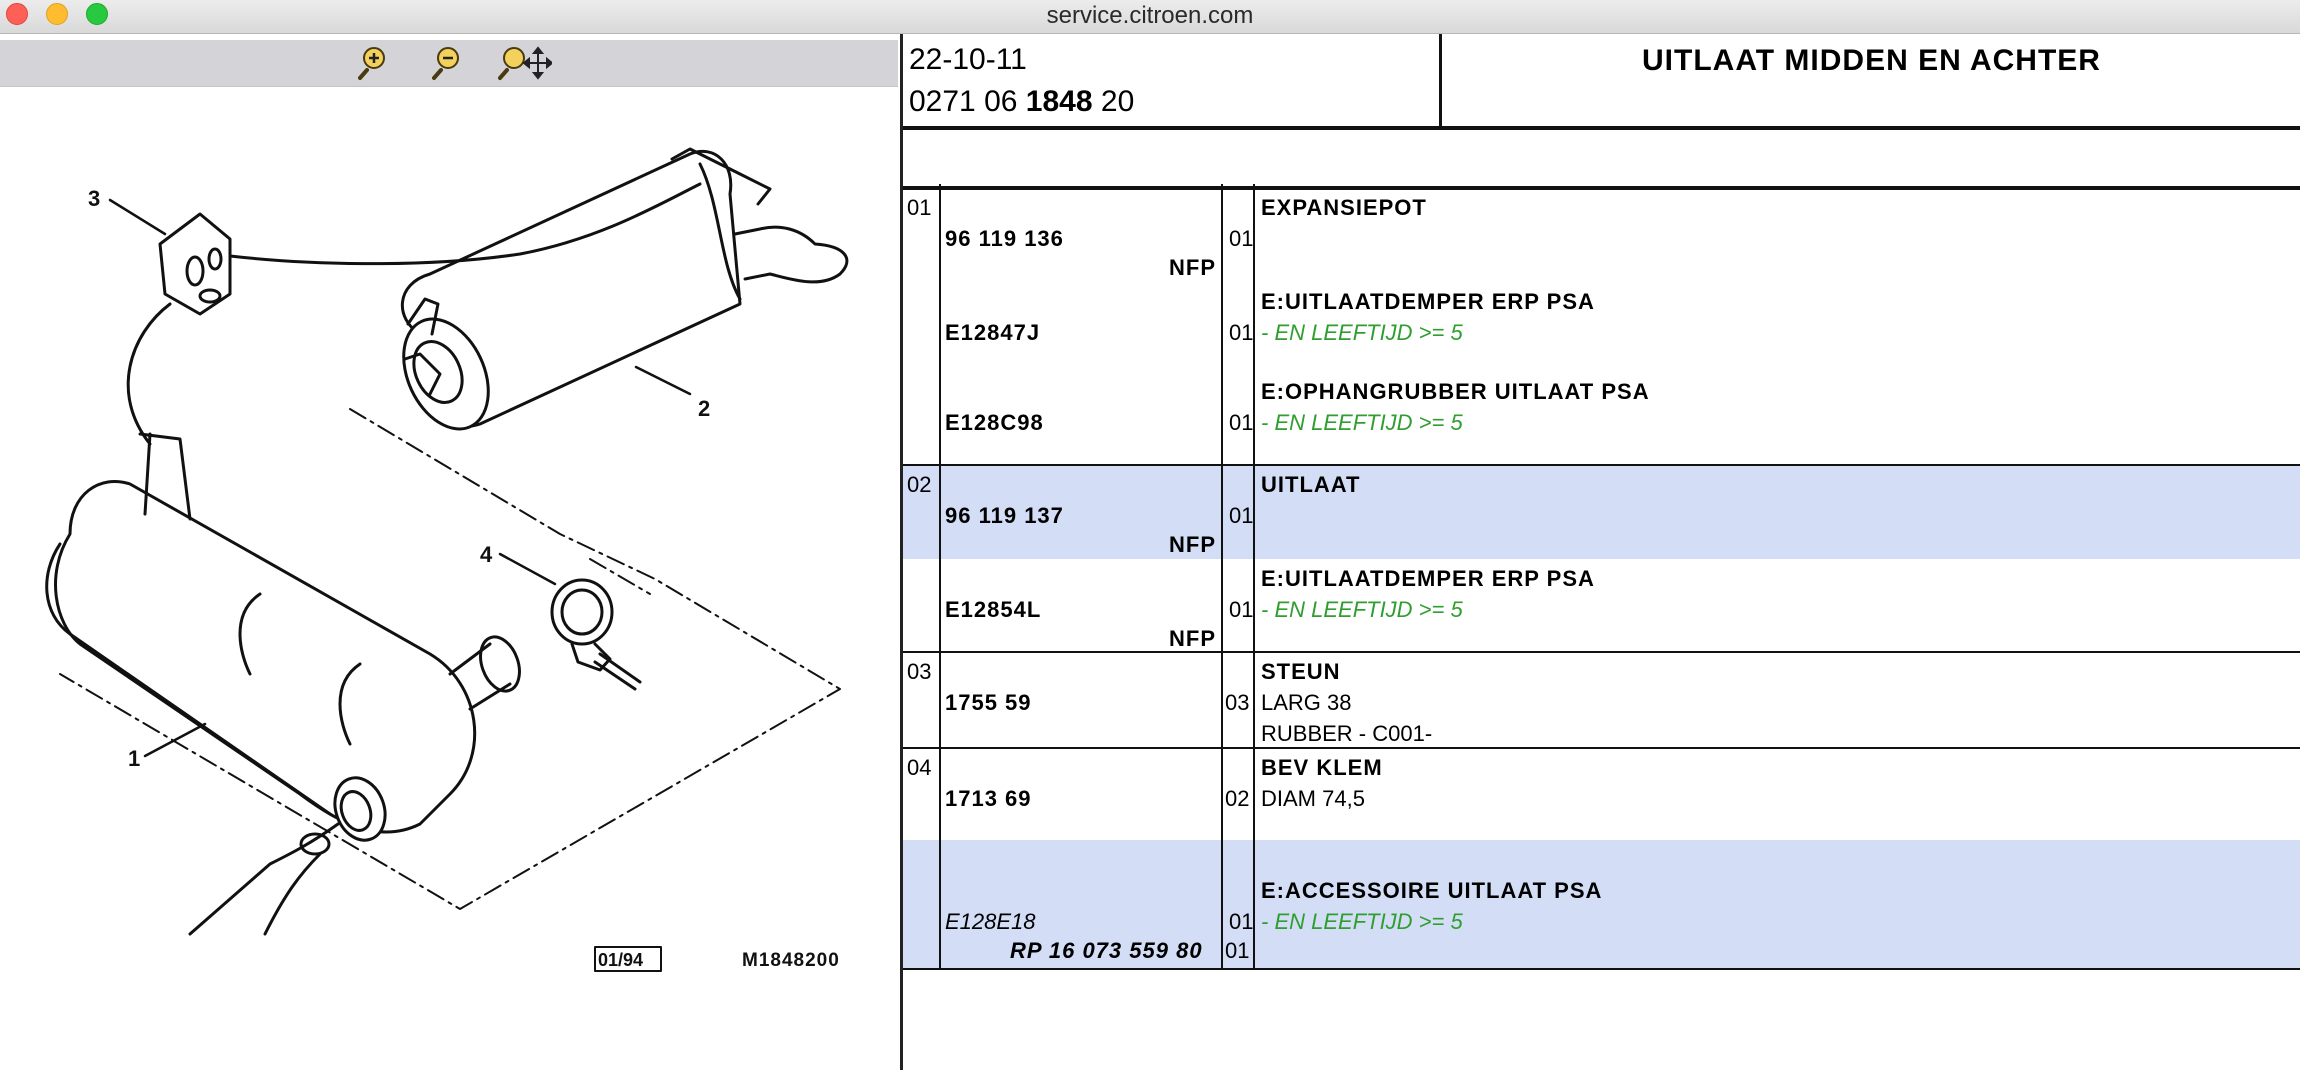 The width and height of the screenshot is (2300, 1070). What do you see at coordinates (919, 767) in the screenshot?
I see `pos-04: 04` at bounding box center [919, 767].